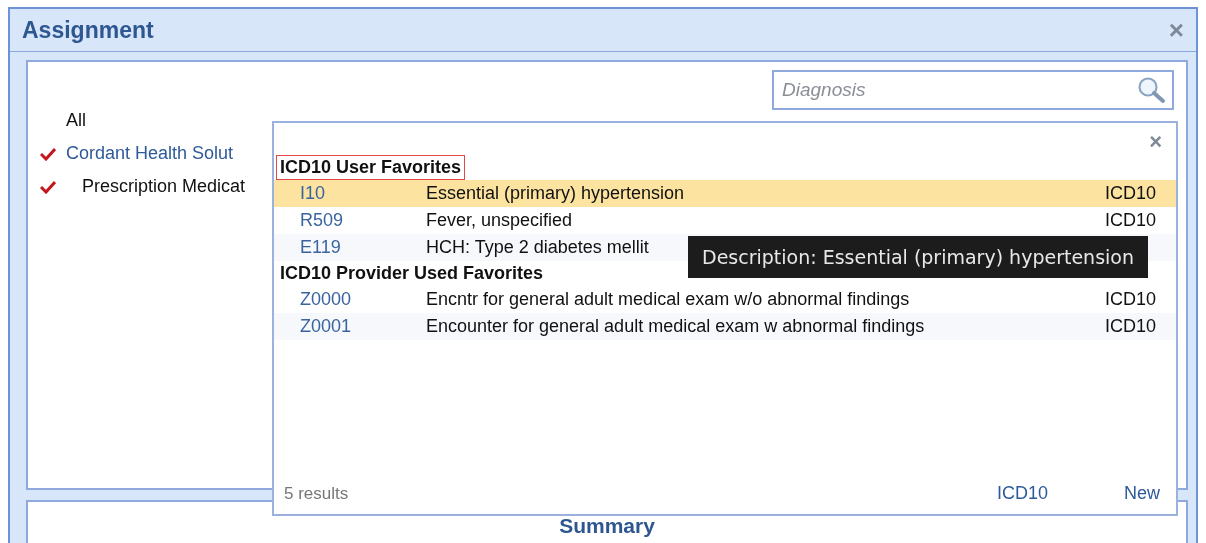 The height and width of the screenshot is (543, 1206). What do you see at coordinates (321, 247) in the screenshot?
I see `code-text: E119` at bounding box center [321, 247].